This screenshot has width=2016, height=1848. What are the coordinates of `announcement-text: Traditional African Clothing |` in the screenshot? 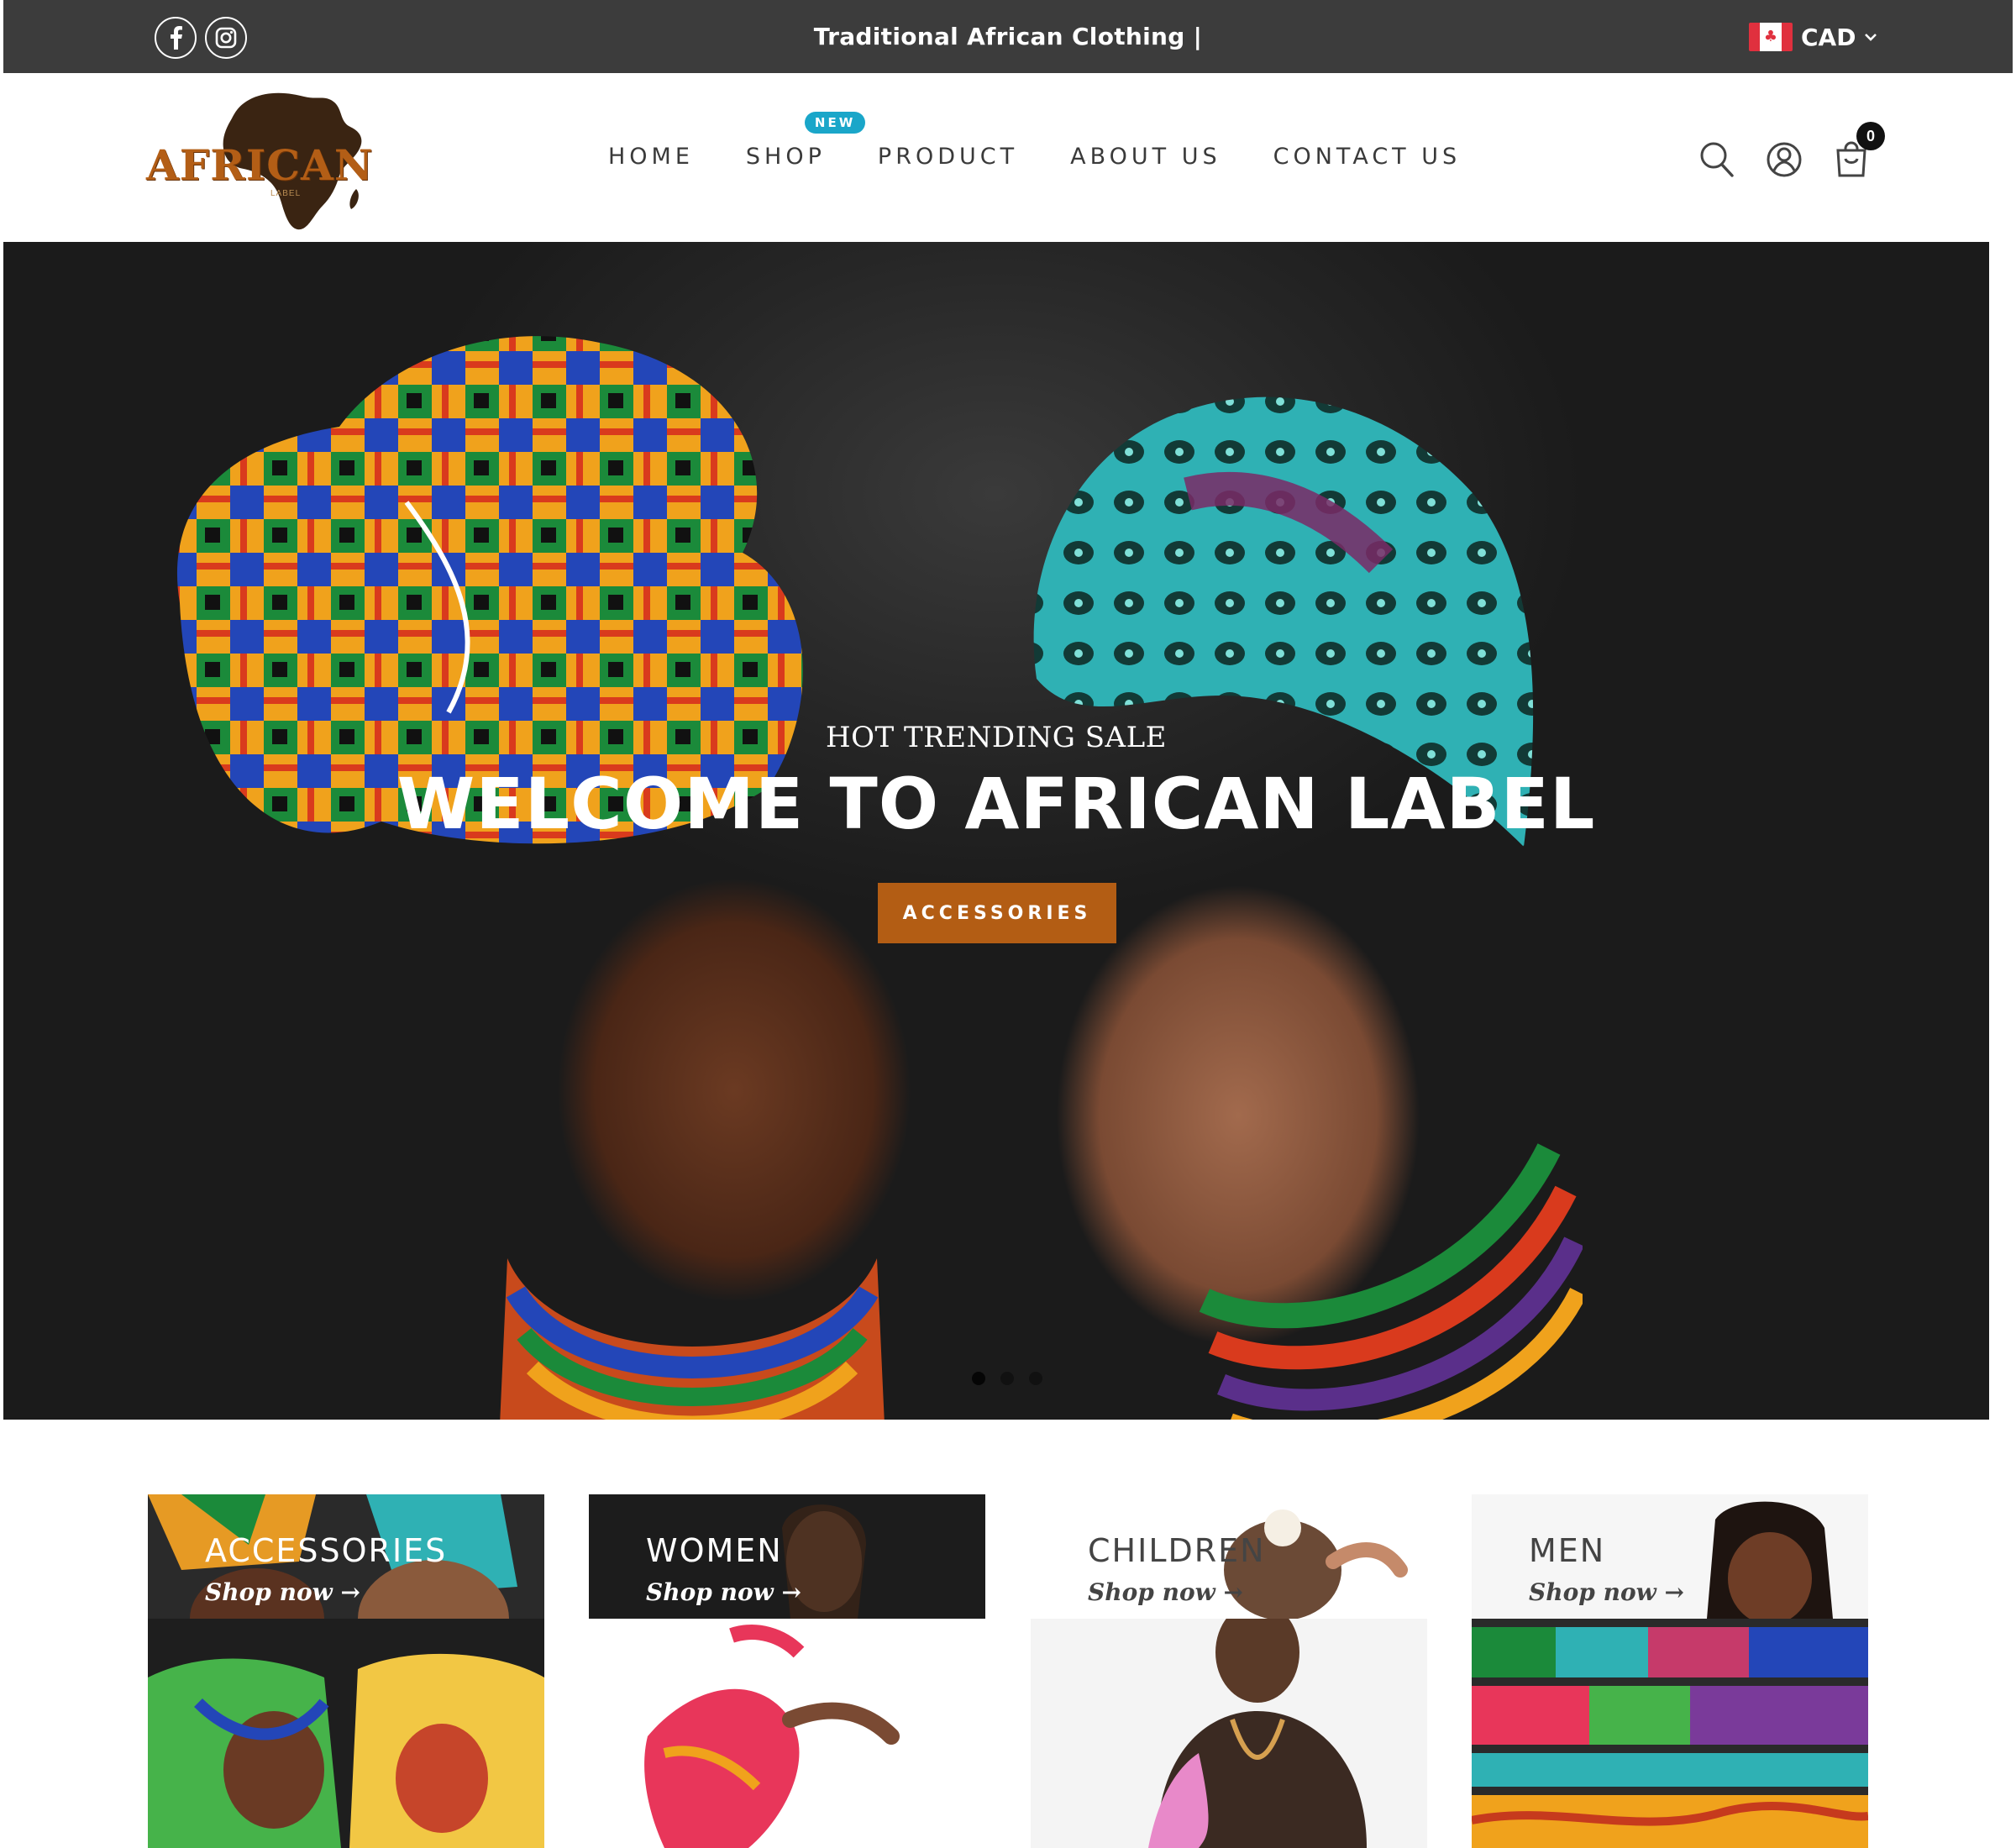 It's located at (1008, 36).